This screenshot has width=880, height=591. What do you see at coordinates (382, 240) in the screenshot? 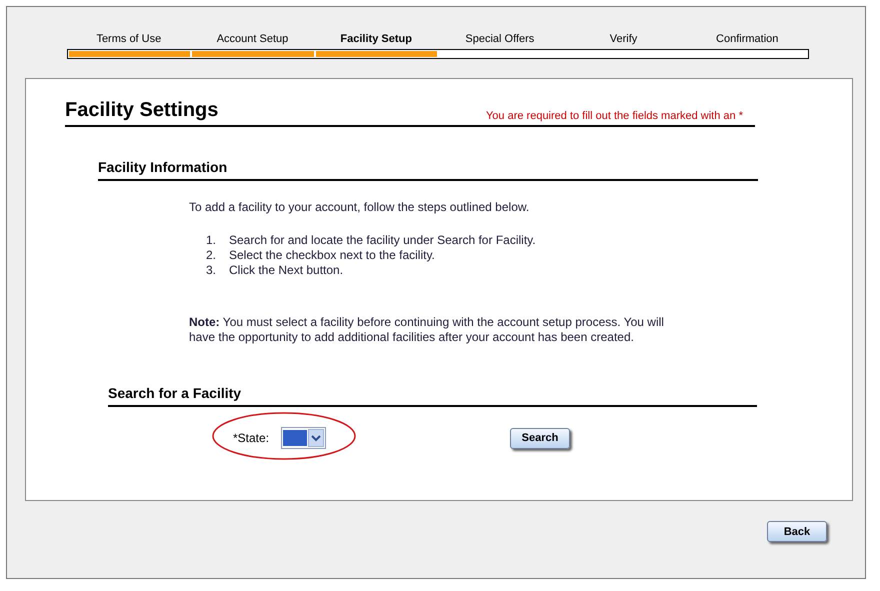
I see `step-text: Search for and locate the facility under Search for Facility.` at bounding box center [382, 240].